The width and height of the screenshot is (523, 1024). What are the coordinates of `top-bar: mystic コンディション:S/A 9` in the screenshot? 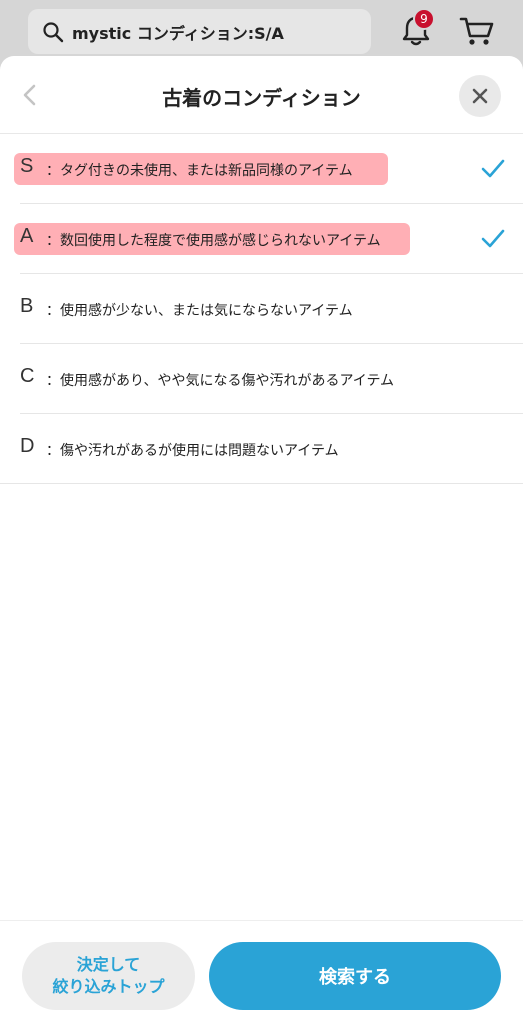 It's located at (261, 31).